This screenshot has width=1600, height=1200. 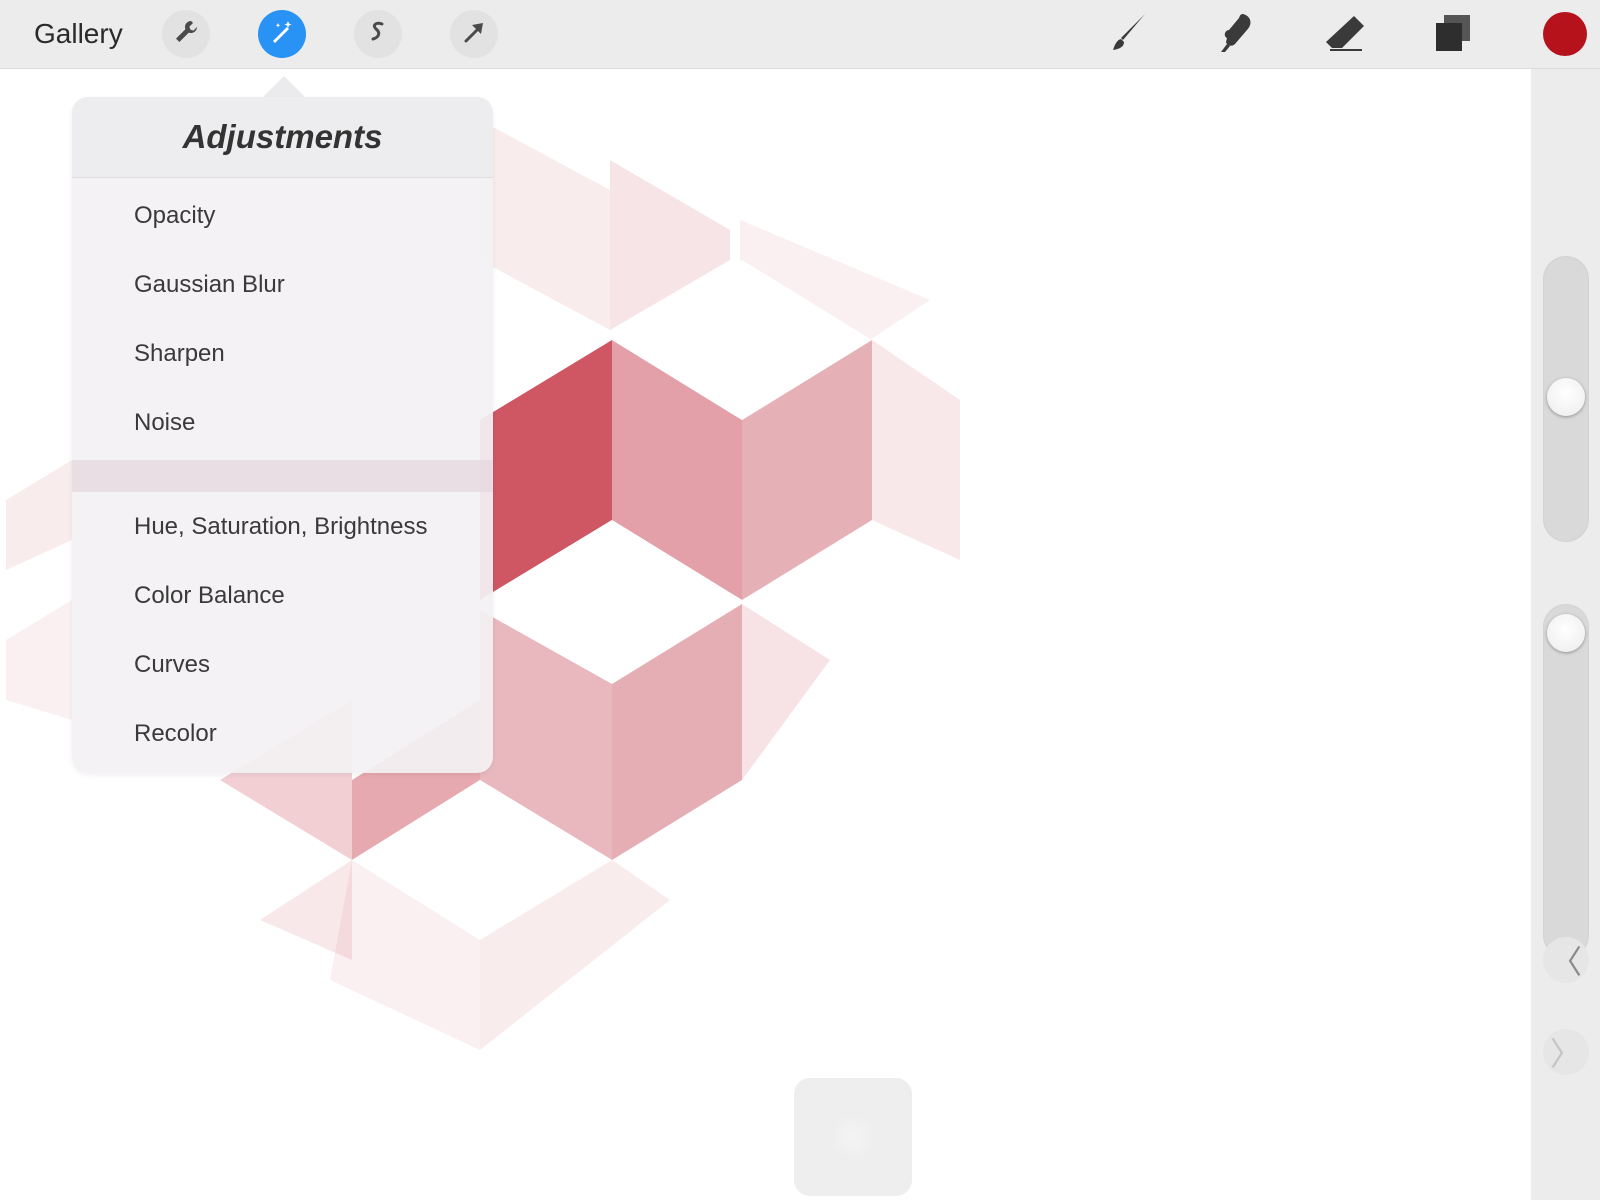 I want to click on undo-button: 〈, so click(x=1566, y=960).